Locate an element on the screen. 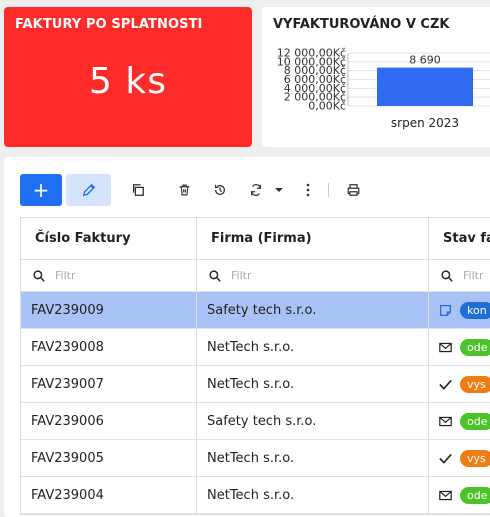 Image resolution: width=490 pixels, height=517 pixels. trash-icon is located at coordinates (184, 190).